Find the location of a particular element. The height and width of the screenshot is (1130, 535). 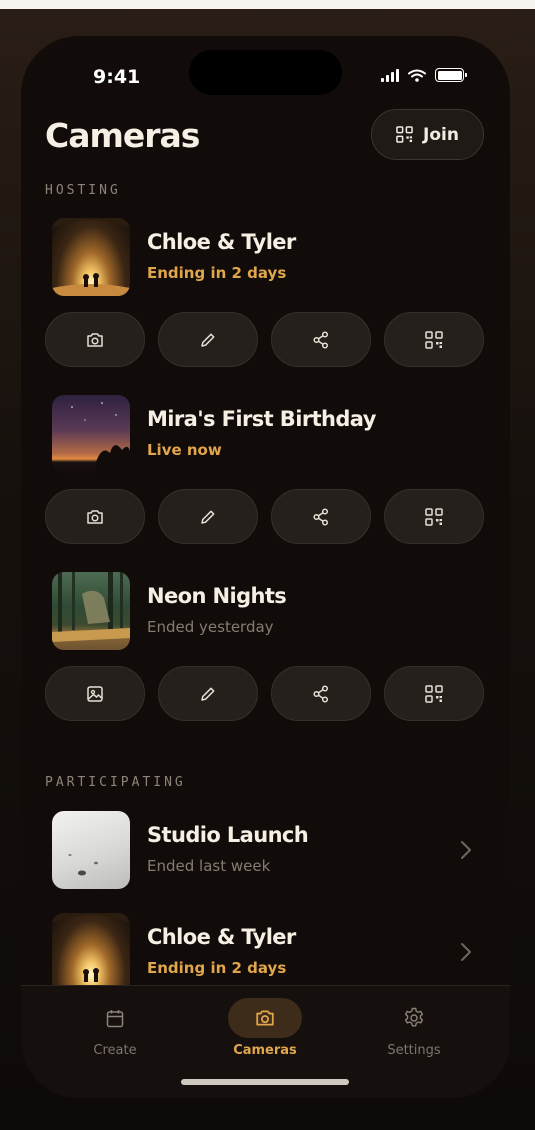

calendar-icon is located at coordinates (115, 1018).